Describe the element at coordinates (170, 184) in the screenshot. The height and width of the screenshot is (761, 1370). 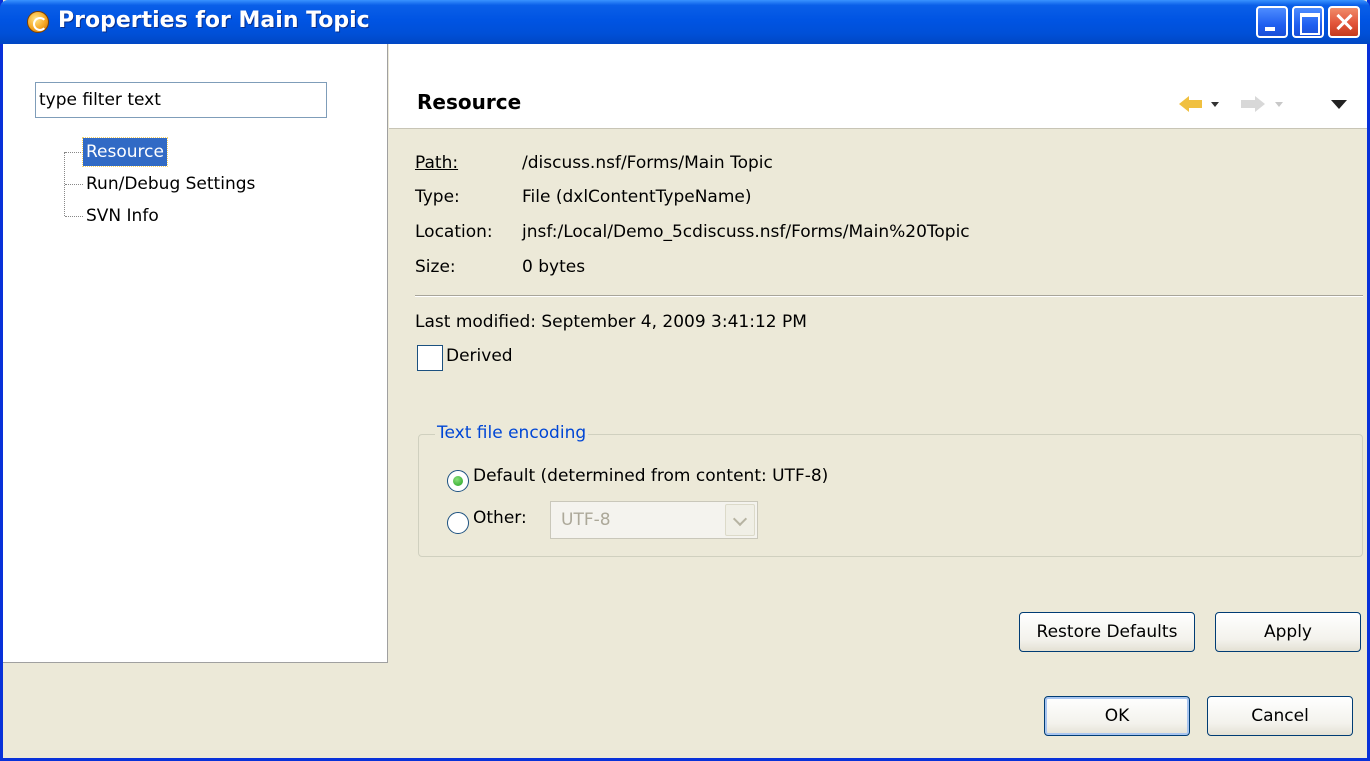
I see `tree-item-run-debug-settings: Run/Debug Settings` at that location.